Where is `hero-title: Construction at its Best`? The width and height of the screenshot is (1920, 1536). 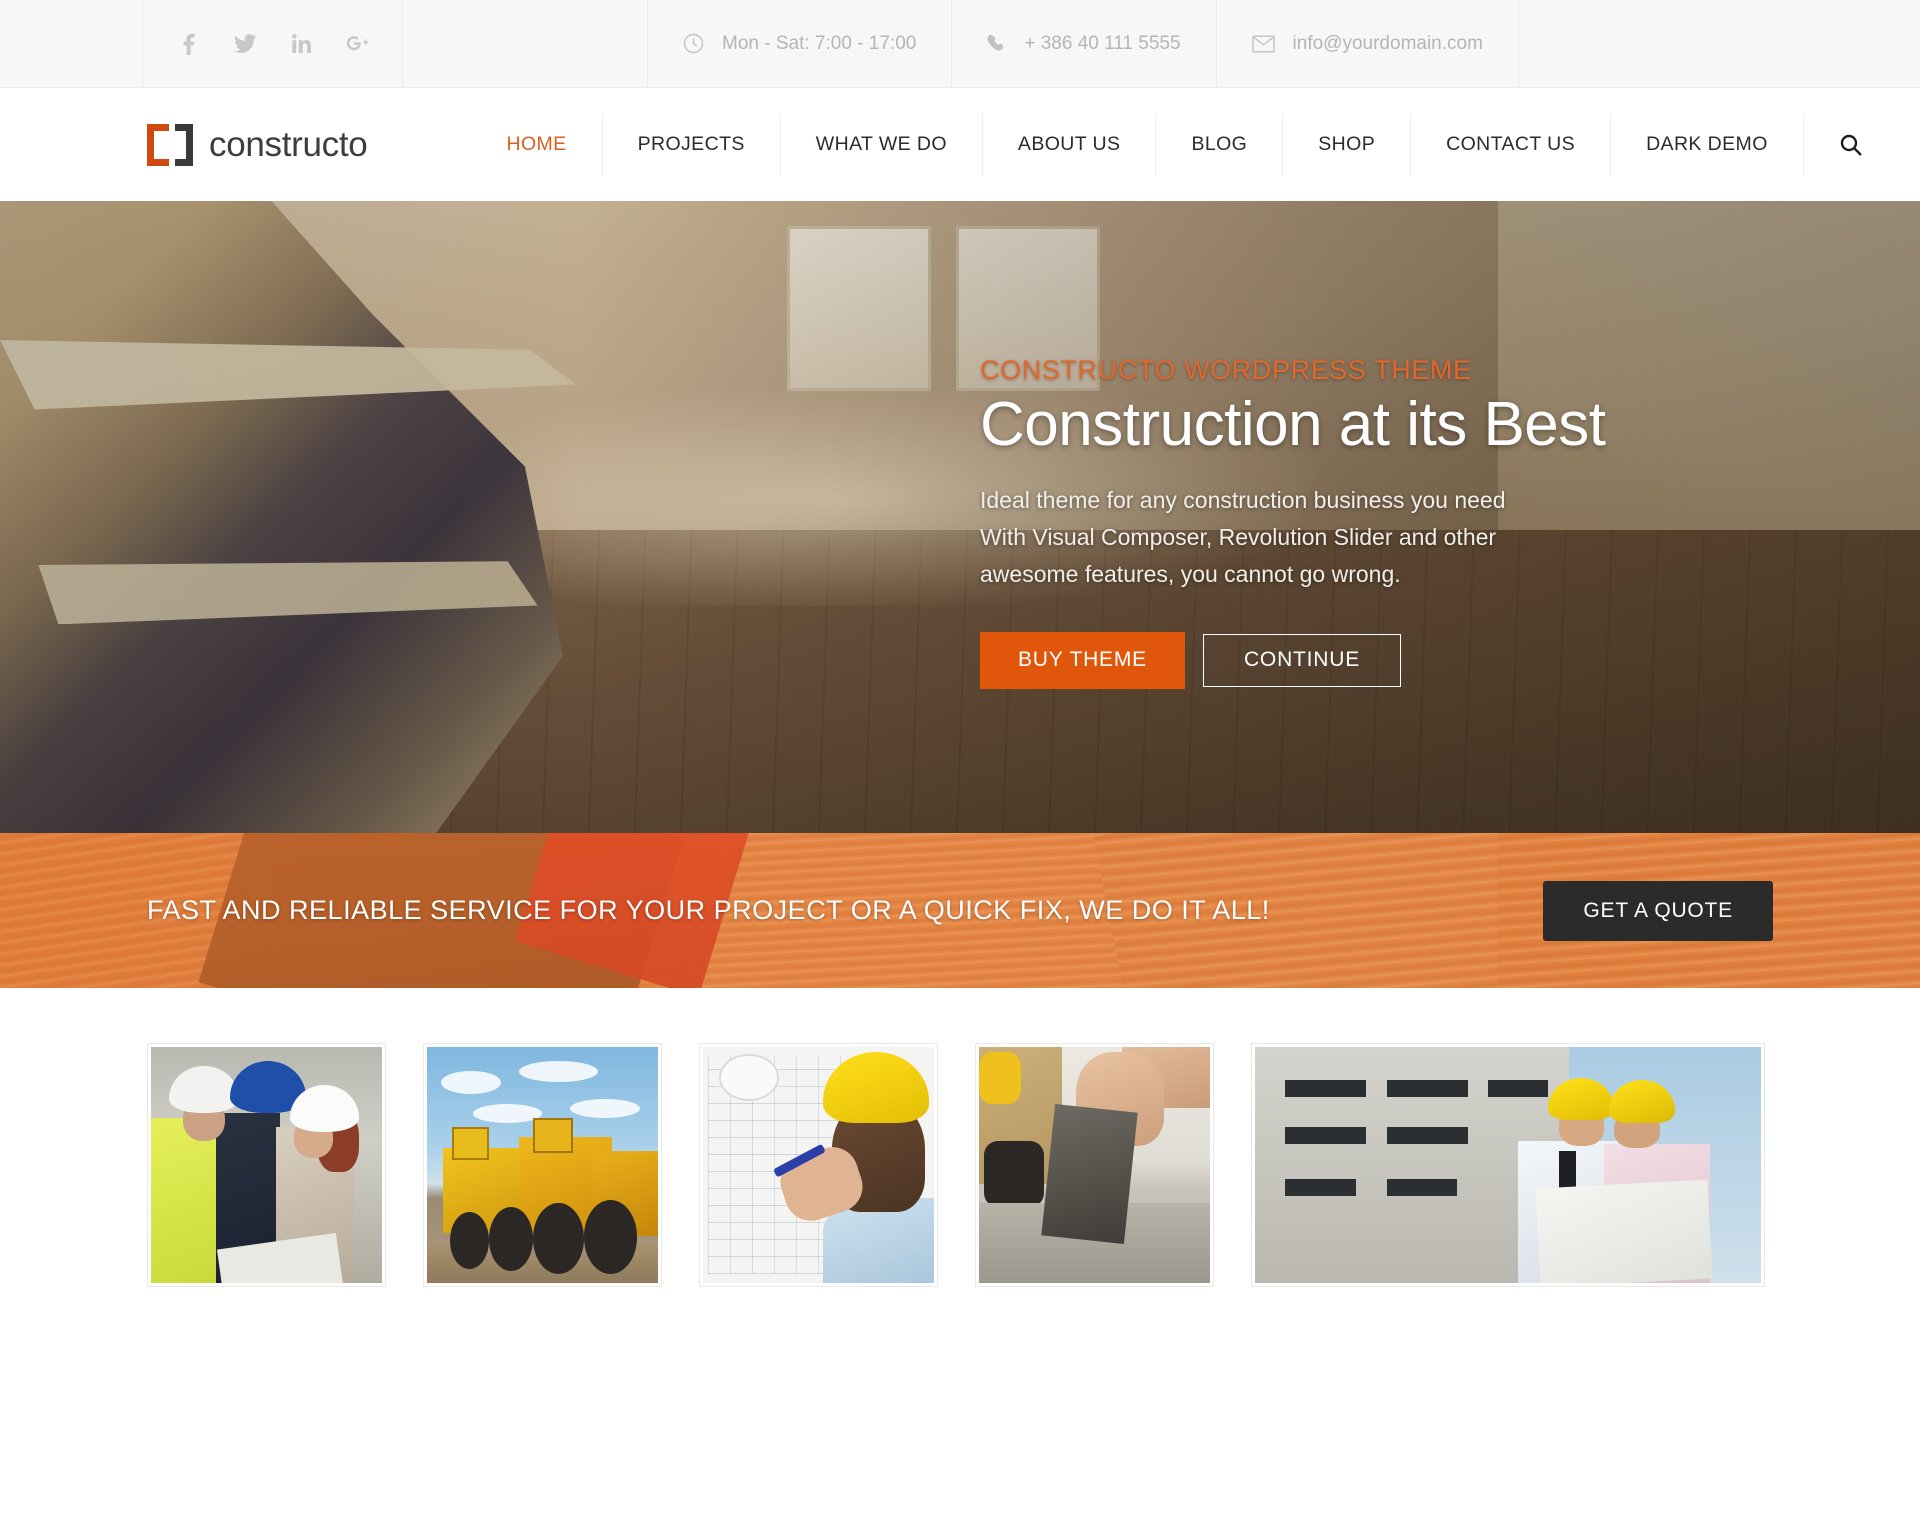
hero-title: Construction at its Best is located at coordinates (1293, 425).